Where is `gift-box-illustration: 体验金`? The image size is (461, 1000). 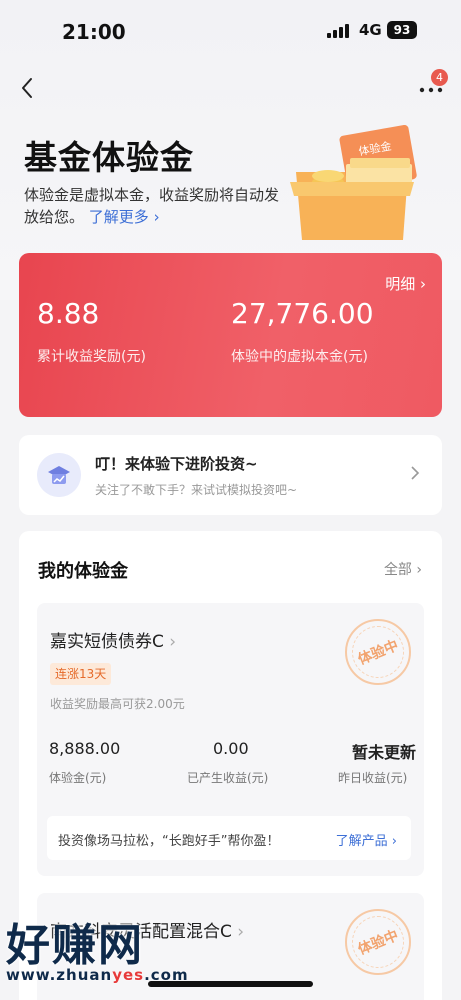
gift-box-illustration: 体验金 is located at coordinates (353, 182).